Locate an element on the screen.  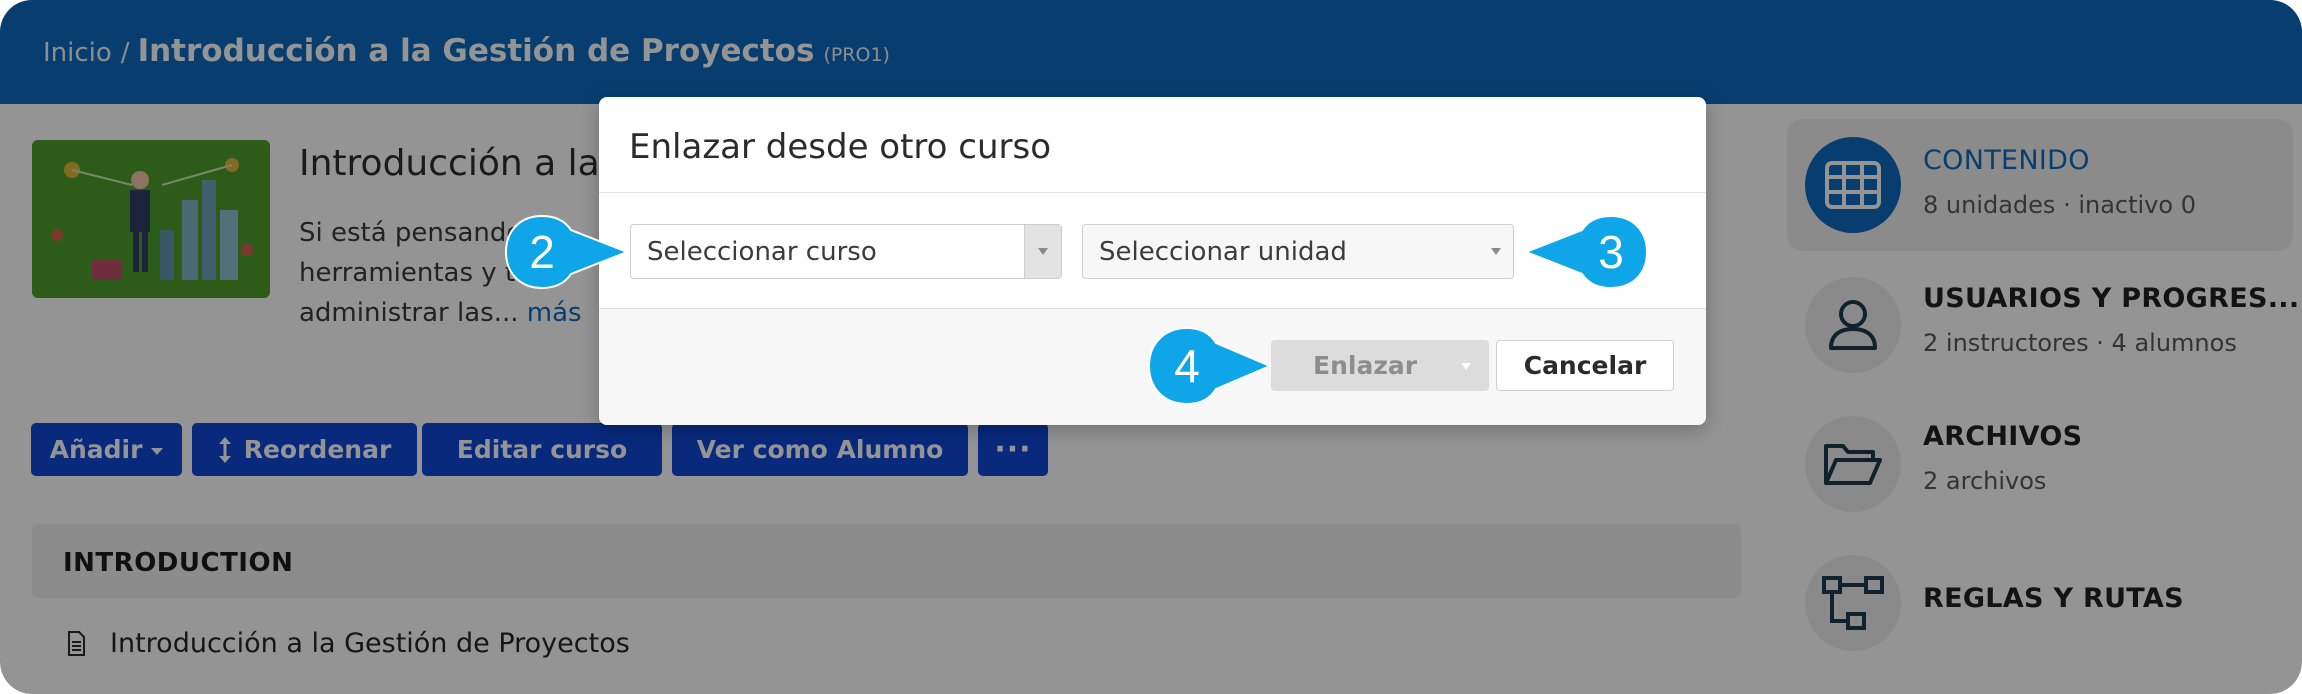
callout-number: 4 is located at coordinates (1187, 366).